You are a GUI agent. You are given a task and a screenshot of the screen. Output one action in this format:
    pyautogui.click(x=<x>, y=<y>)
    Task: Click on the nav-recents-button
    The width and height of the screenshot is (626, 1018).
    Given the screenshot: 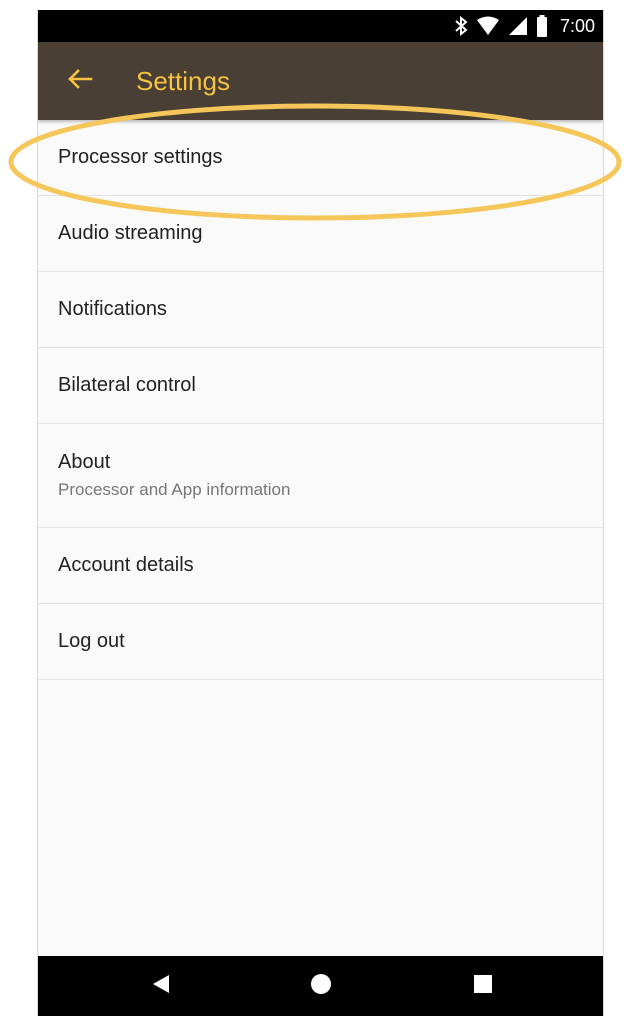 What is the action you would take?
    pyautogui.click(x=483, y=986)
    